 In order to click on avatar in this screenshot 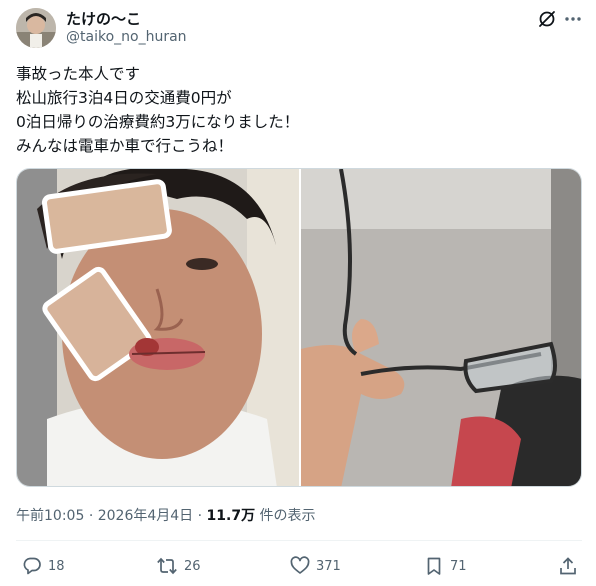, I will do `click(36, 28)`.